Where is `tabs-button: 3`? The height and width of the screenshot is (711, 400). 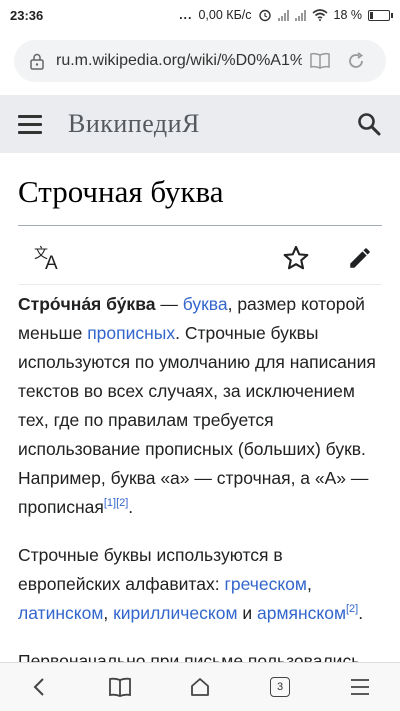 tabs-button: 3 is located at coordinates (280, 687).